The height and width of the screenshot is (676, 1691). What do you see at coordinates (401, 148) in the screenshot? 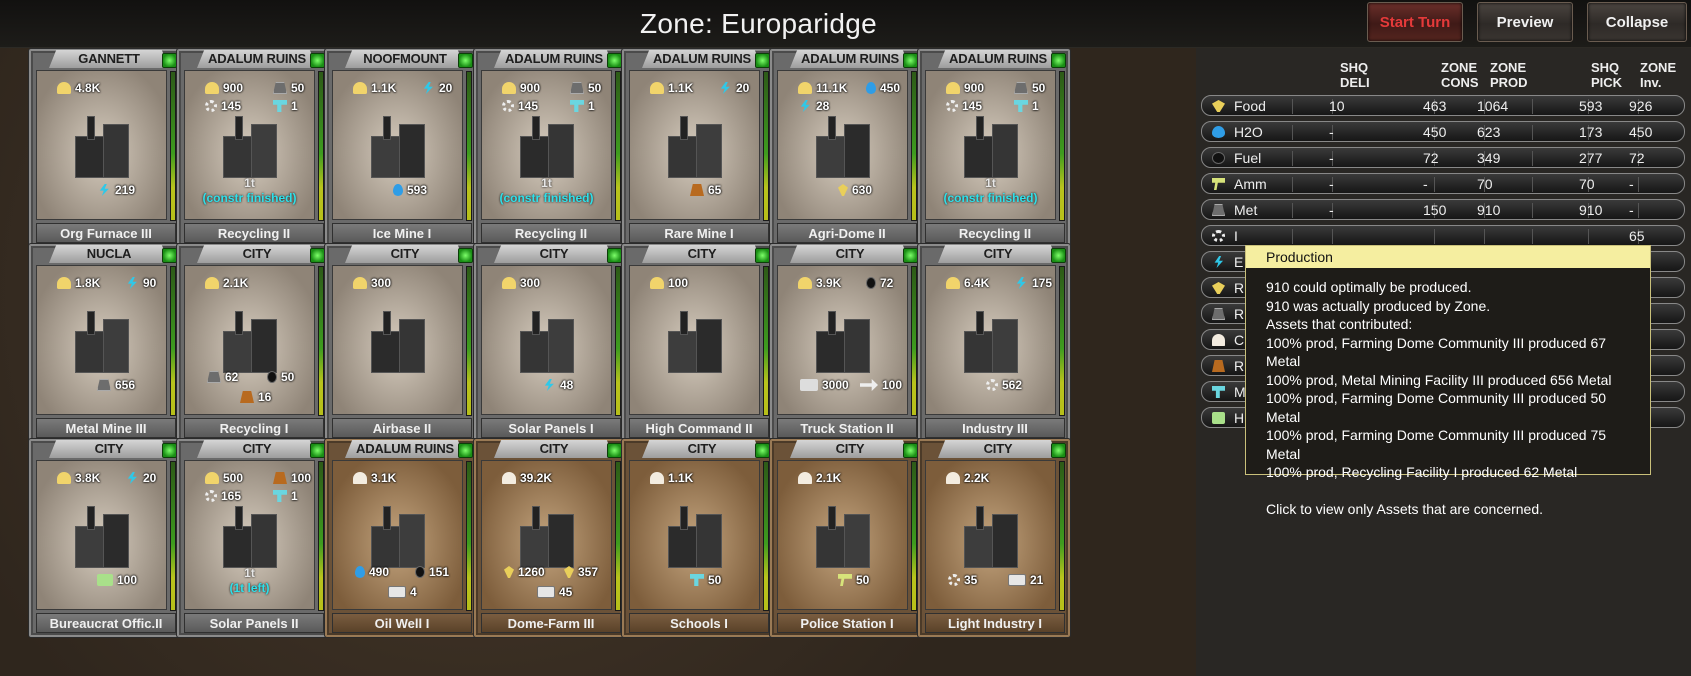
I see `asset-tile: NOOFMOUNT 1.1K 20 593 Ice Mine I` at bounding box center [401, 148].